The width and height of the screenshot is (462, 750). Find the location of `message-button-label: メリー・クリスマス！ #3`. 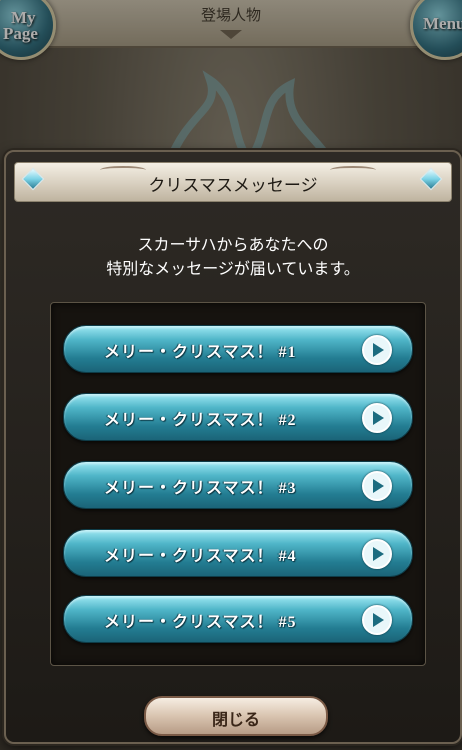

message-button-label: メリー・クリスマス！ #3 is located at coordinates (200, 488).